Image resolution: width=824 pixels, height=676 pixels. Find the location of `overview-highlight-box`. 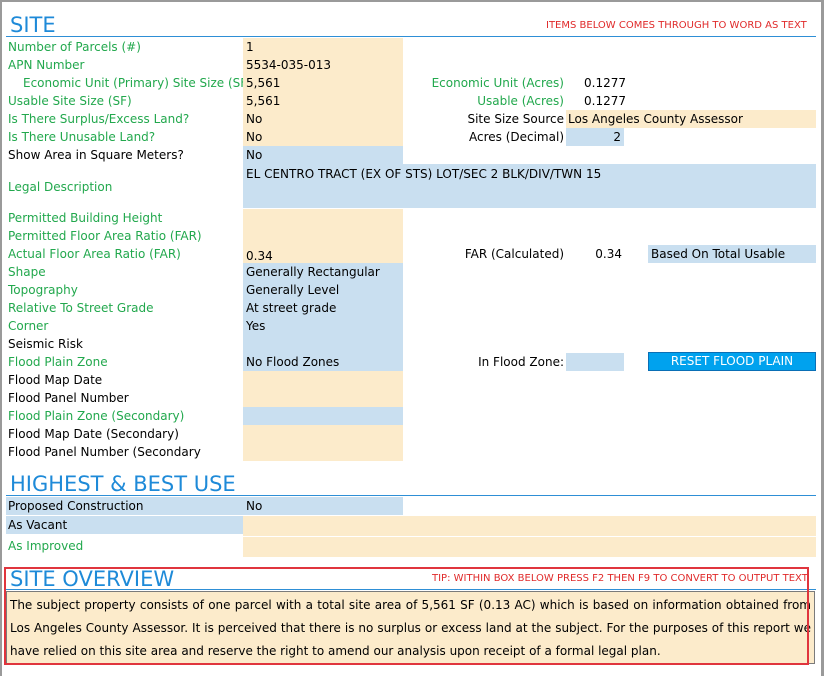

overview-highlight-box is located at coordinates (406, 616).